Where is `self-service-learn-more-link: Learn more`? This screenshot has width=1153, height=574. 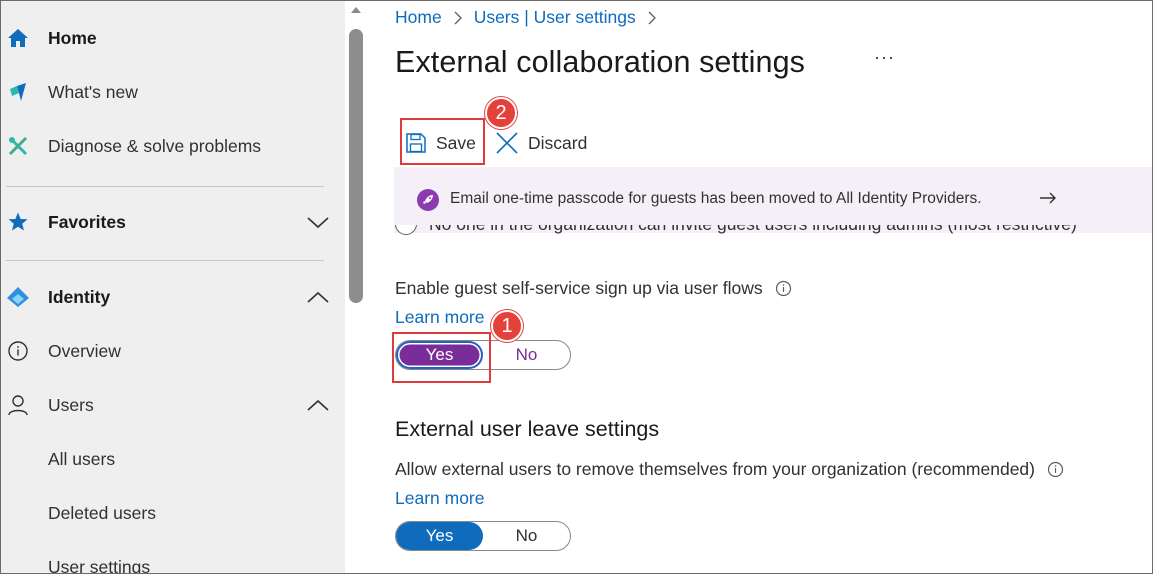
self-service-learn-more-link: Learn more is located at coordinates (440, 317).